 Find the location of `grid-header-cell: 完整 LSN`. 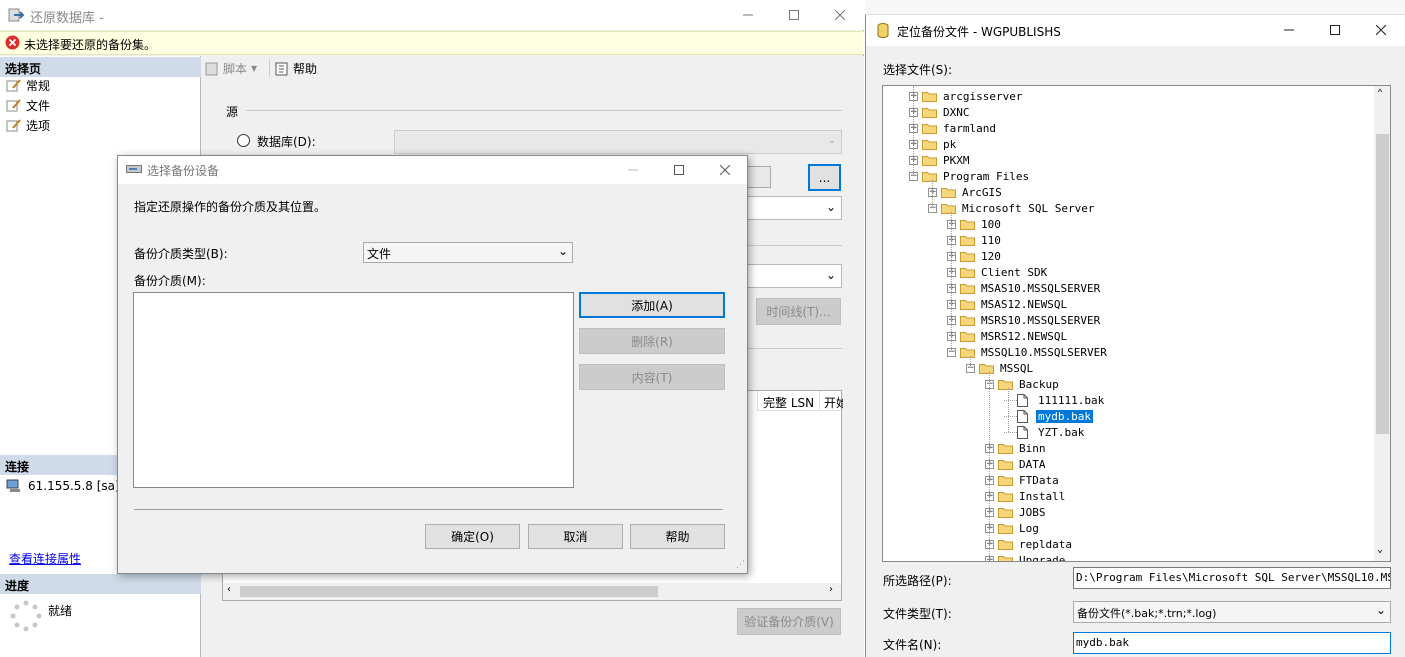

grid-header-cell: 完整 LSN is located at coordinates (790, 401).